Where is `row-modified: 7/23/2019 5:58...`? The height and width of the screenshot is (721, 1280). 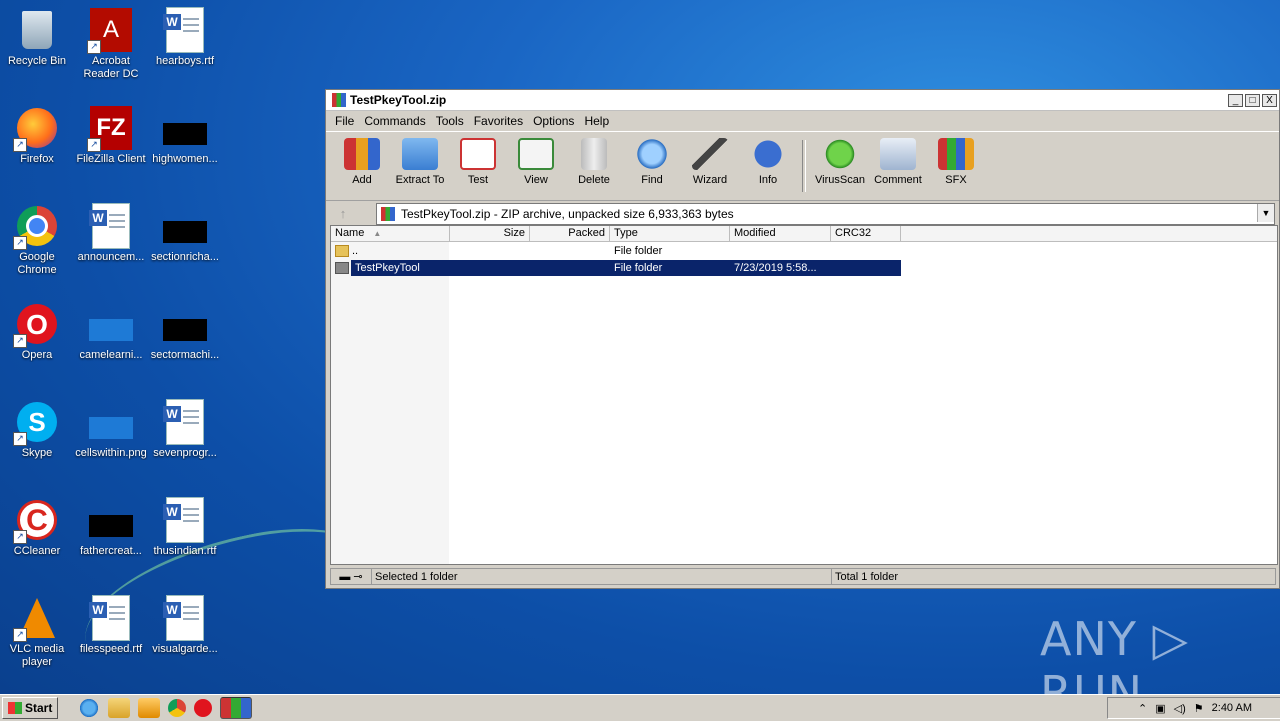 row-modified: 7/23/2019 5:58... is located at coordinates (775, 268).